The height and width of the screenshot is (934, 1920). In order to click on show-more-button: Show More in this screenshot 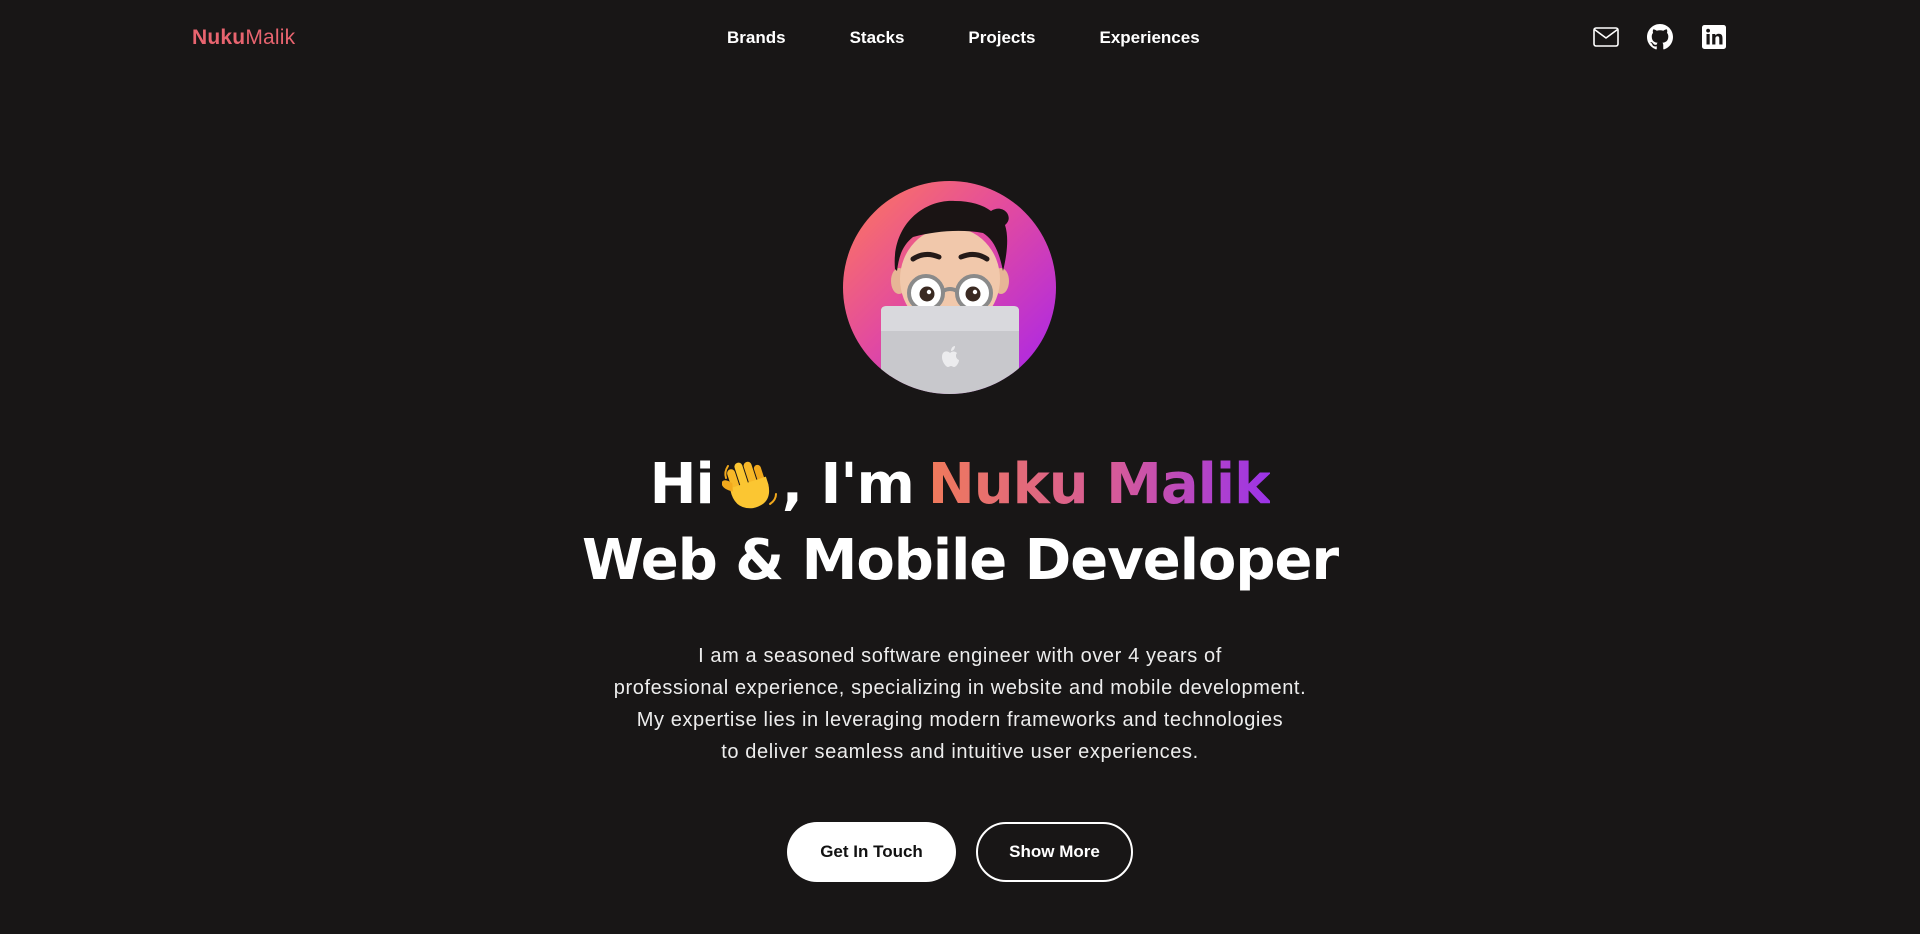, I will do `click(1054, 852)`.